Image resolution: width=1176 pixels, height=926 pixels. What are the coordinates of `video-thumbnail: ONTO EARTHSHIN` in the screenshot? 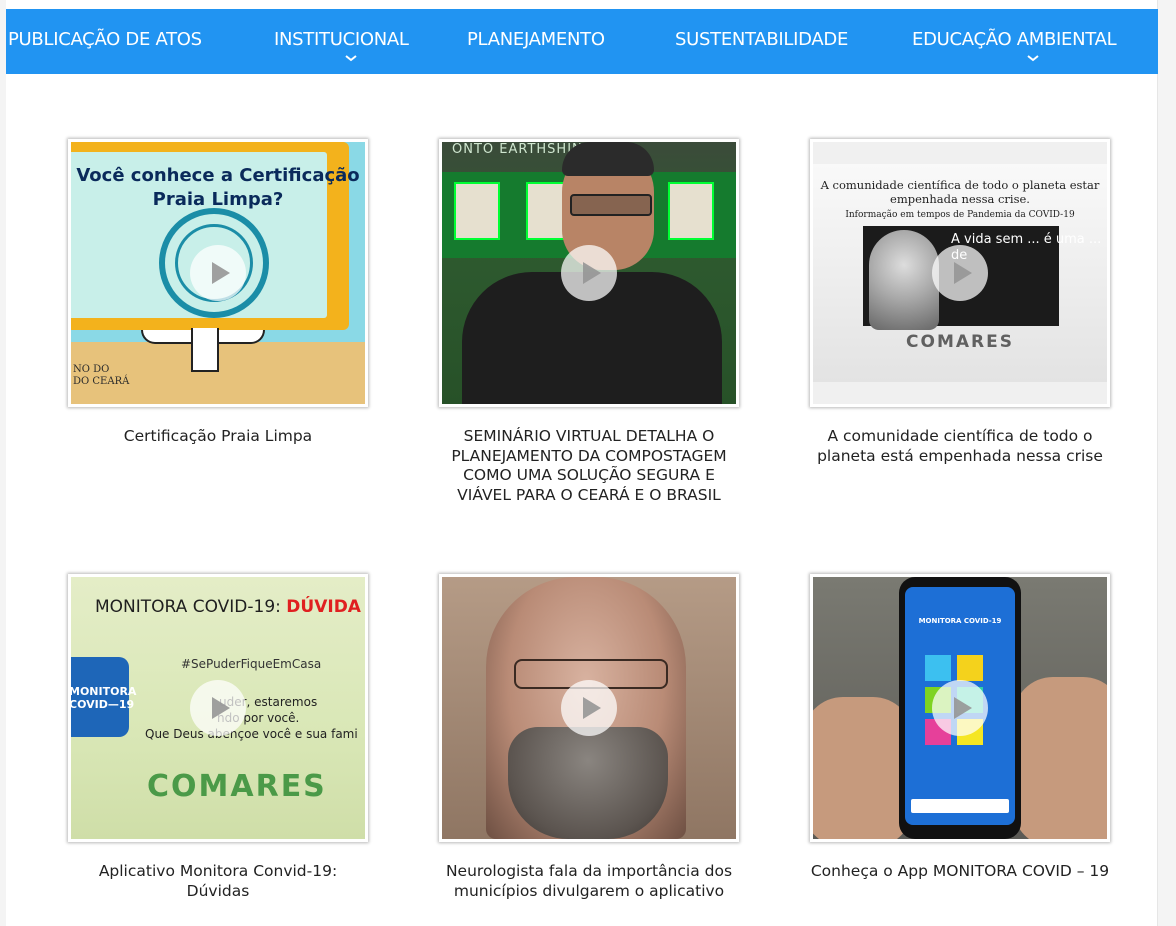 It's located at (589, 273).